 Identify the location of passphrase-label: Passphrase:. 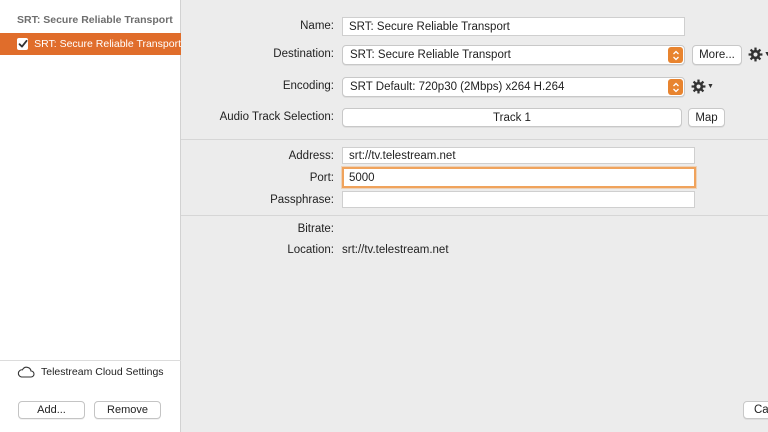
(302, 200).